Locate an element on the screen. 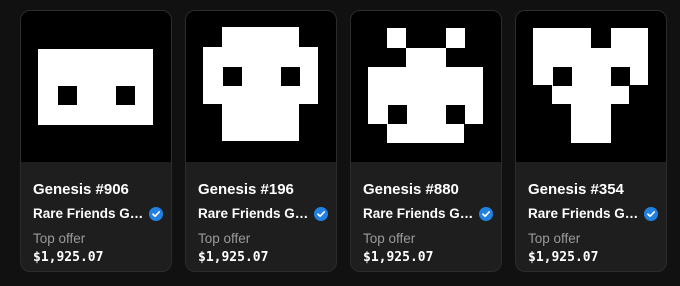 The width and height of the screenshot is (680, 286). pixel-invader-art is located at coordinates (425, 85).